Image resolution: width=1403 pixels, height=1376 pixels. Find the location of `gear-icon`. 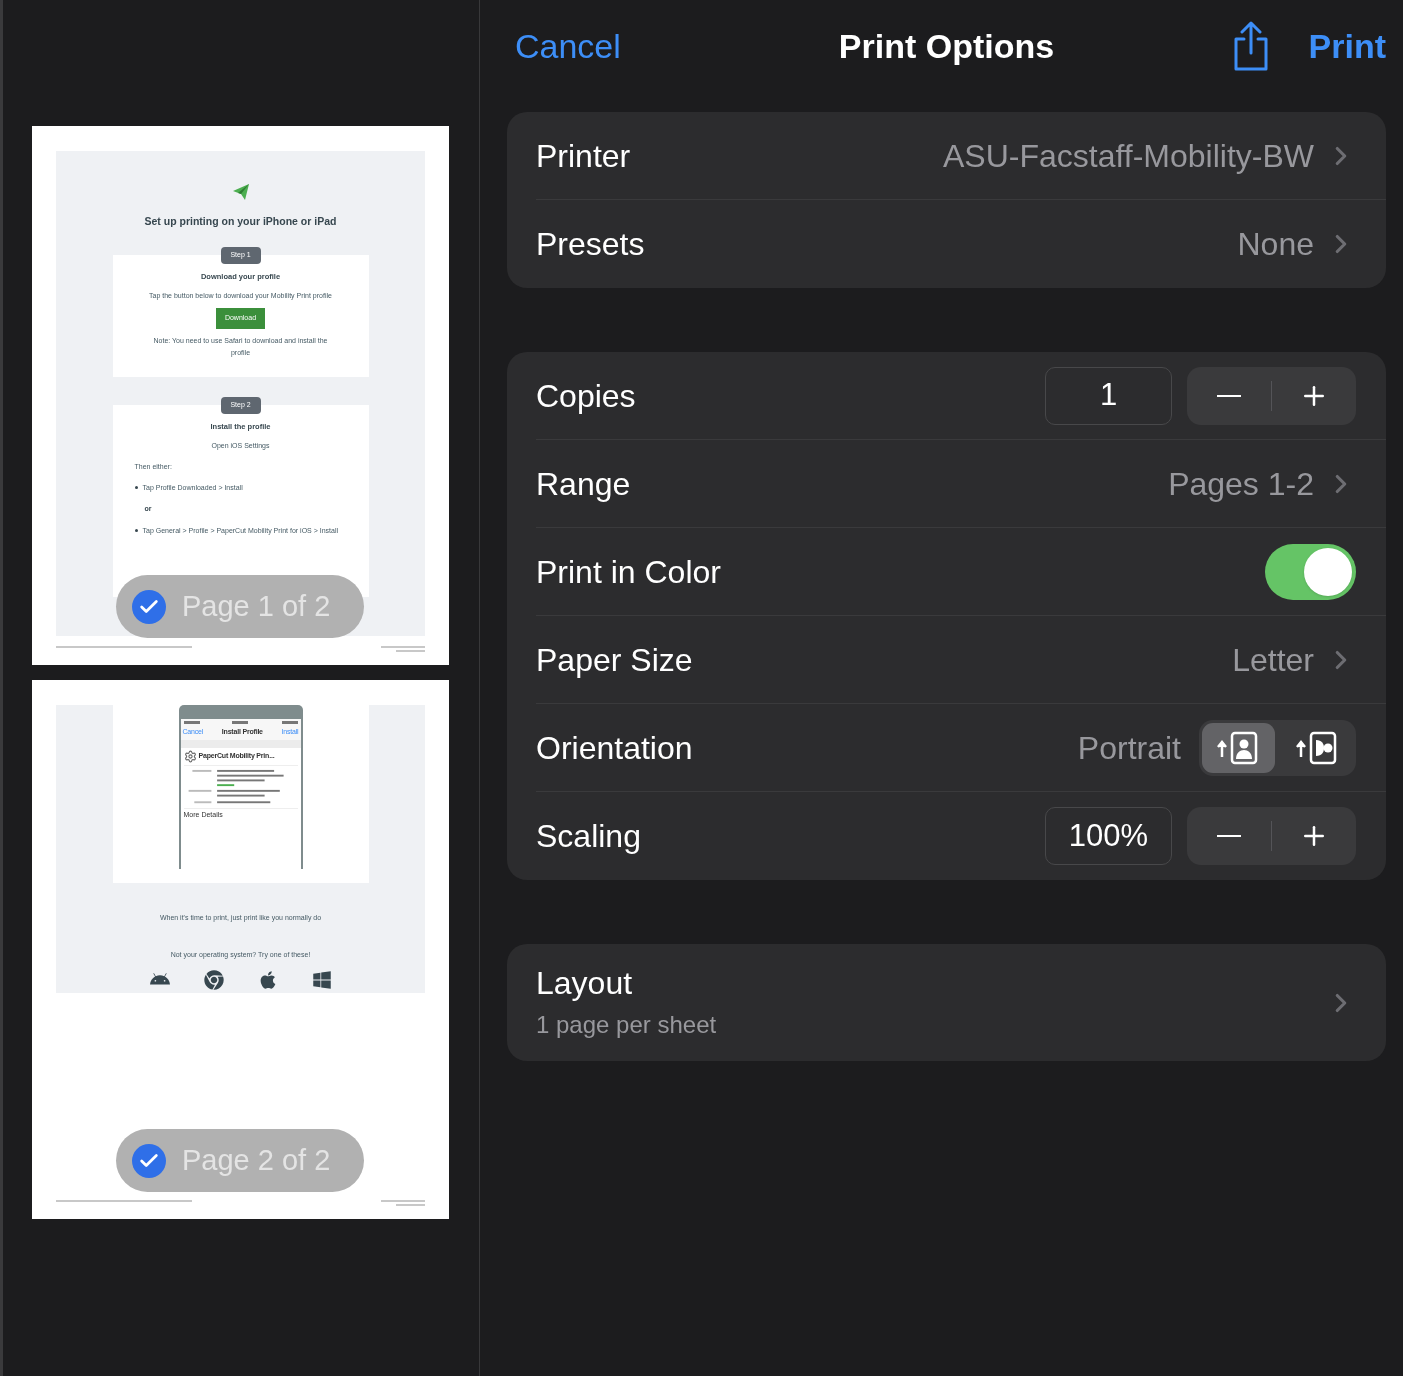

gear-icon is located at coordinates (190, 756).